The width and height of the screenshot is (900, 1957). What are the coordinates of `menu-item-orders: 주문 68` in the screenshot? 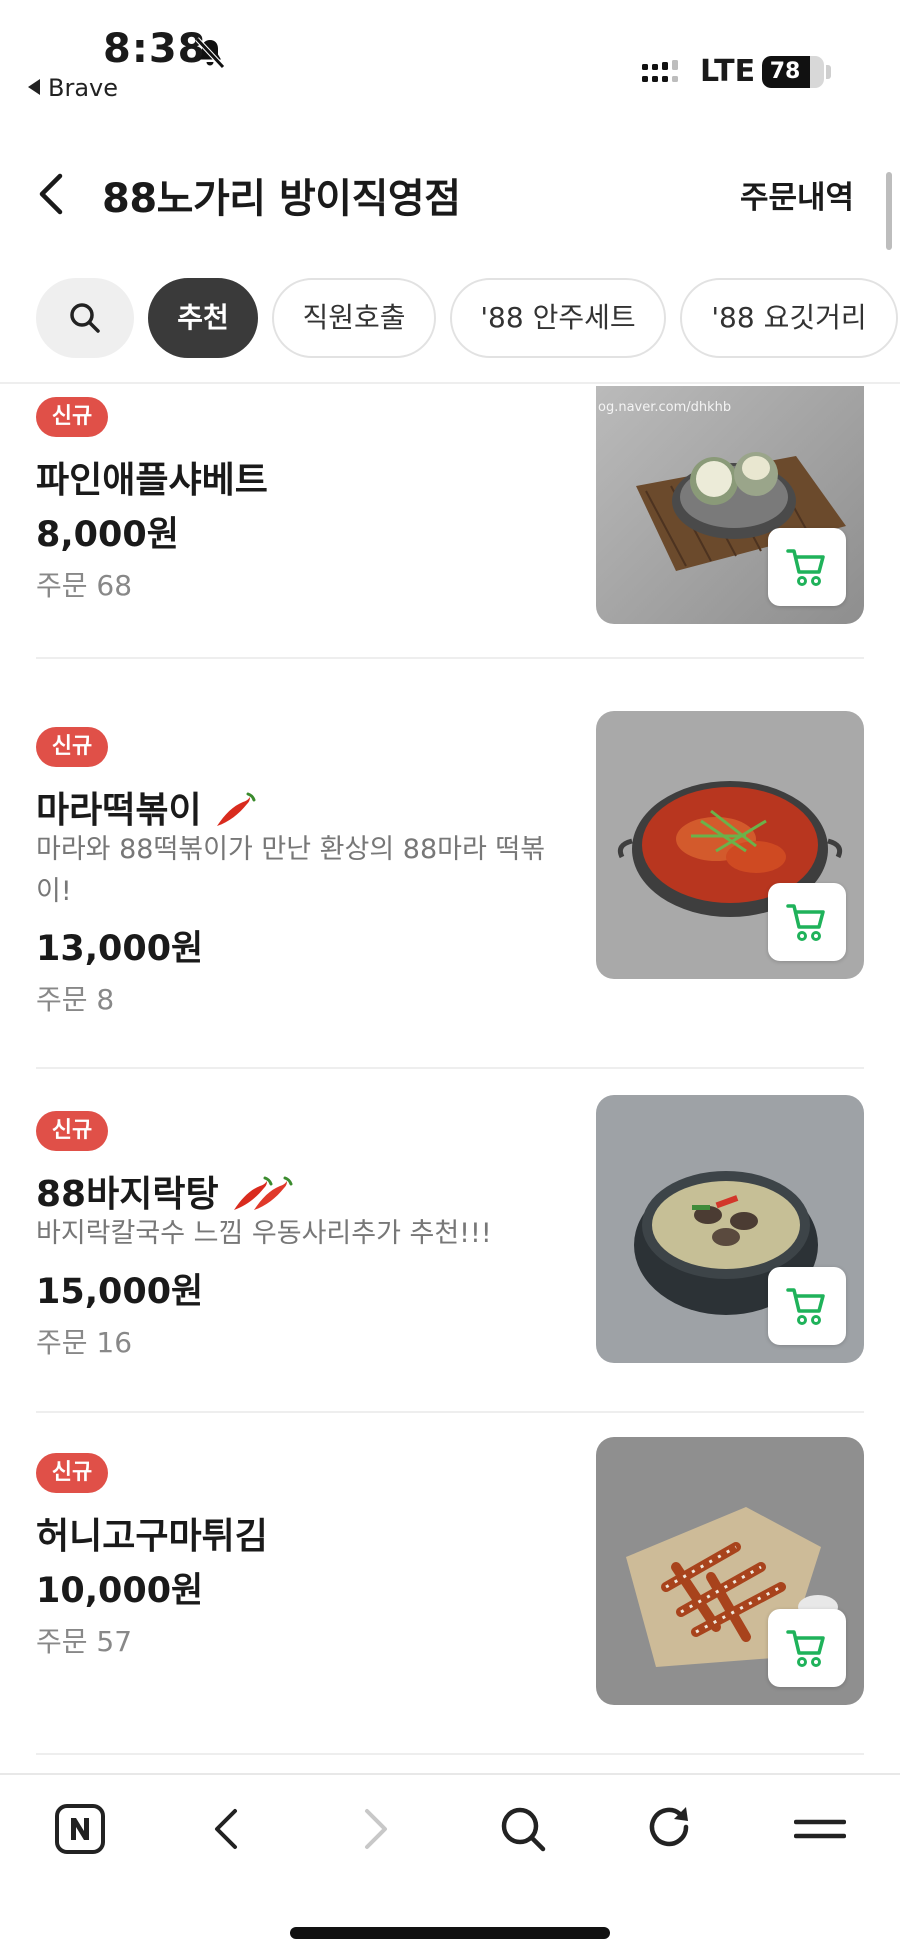 It's located at (84, 585).